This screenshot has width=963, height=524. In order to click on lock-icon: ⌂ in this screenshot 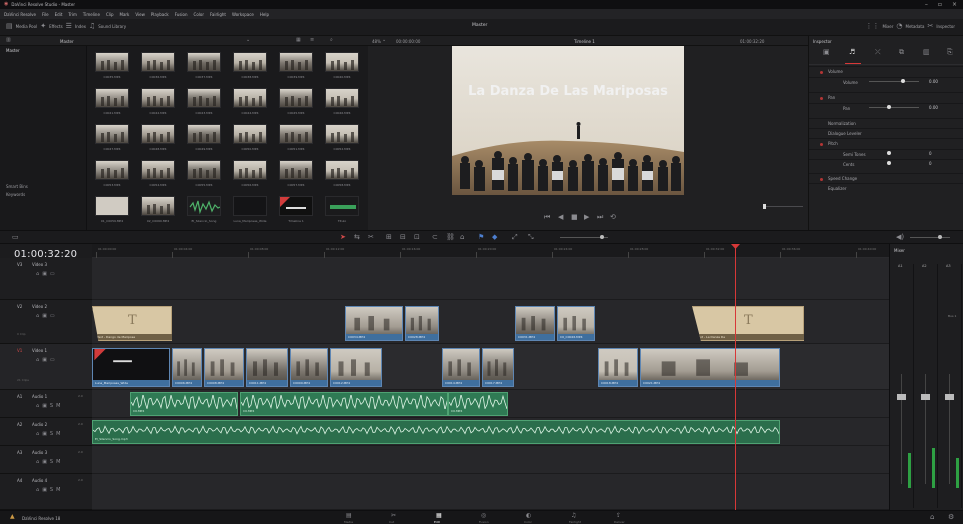, I will do `click(462, 237)`.